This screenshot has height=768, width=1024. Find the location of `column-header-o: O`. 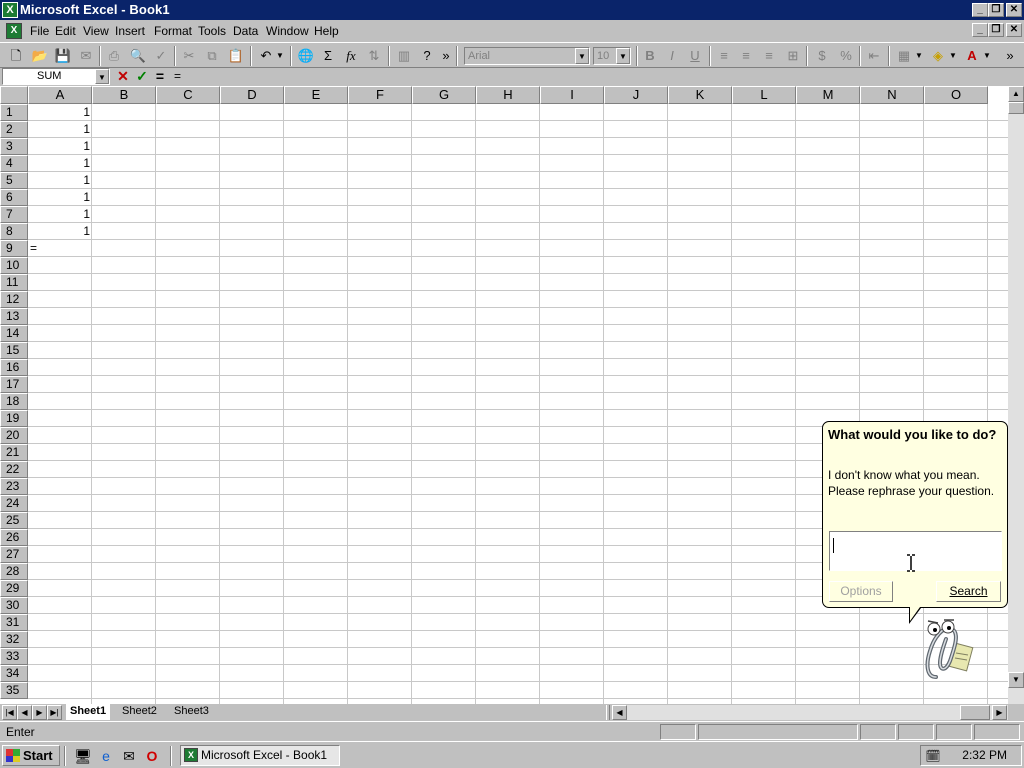

column-header-o: O is located at coordinates (956, 95).